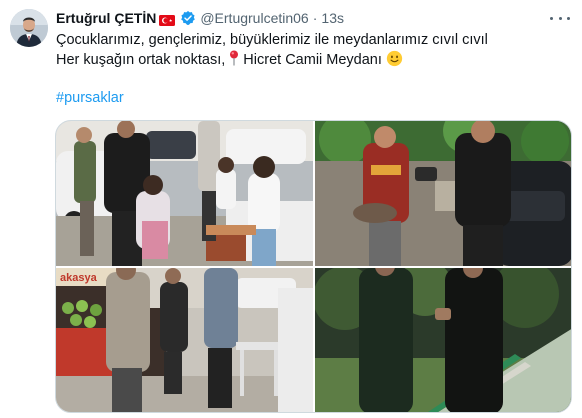  Describe the element at coordinates (79, 278) in the screenshot. I see `shop-sign-text: akasya` at that location.